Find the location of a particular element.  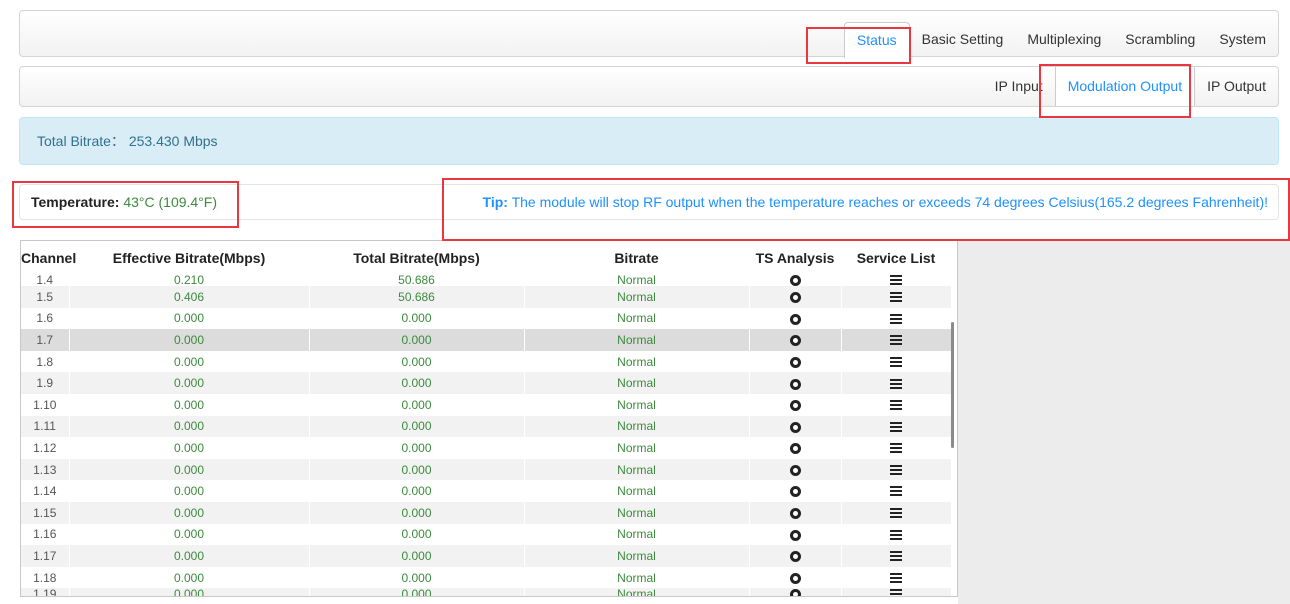

table-scrollbar is located at coordinates (952, 385).